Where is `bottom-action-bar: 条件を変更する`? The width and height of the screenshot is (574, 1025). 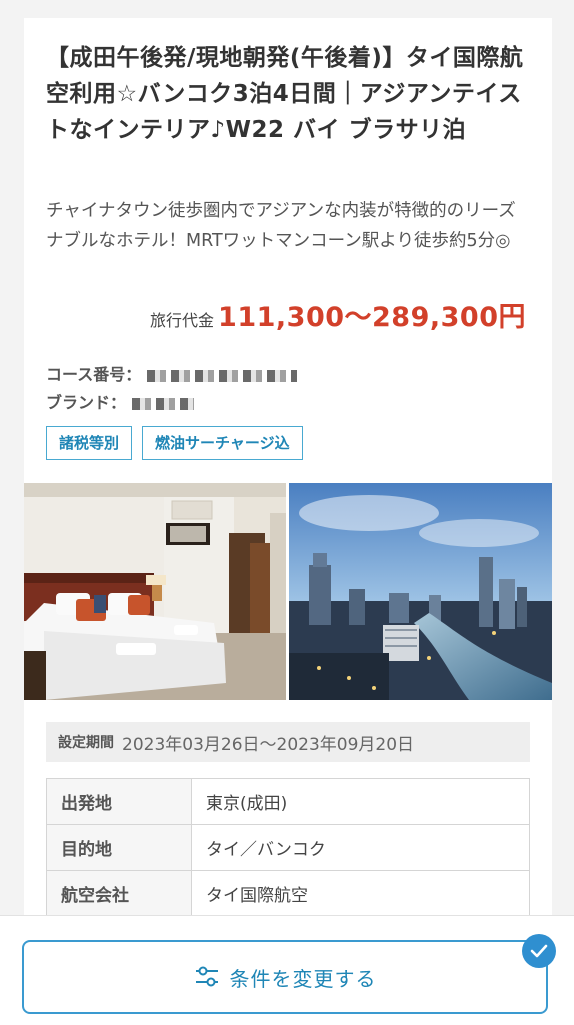
bottom-action-bar: 条件を変更する is located at coordinates (287, 970).